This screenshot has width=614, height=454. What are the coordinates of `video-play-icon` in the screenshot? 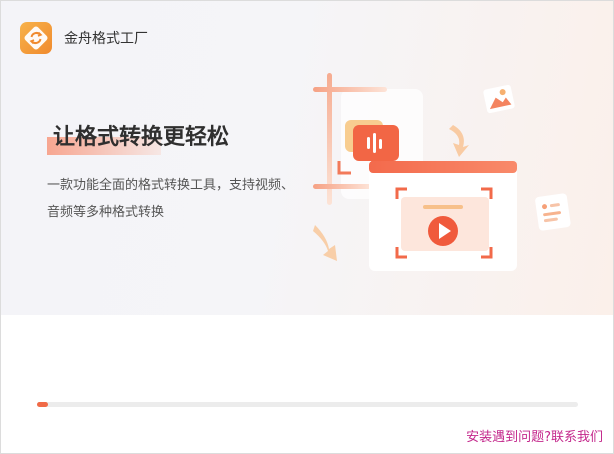 It's located at (443, 231).